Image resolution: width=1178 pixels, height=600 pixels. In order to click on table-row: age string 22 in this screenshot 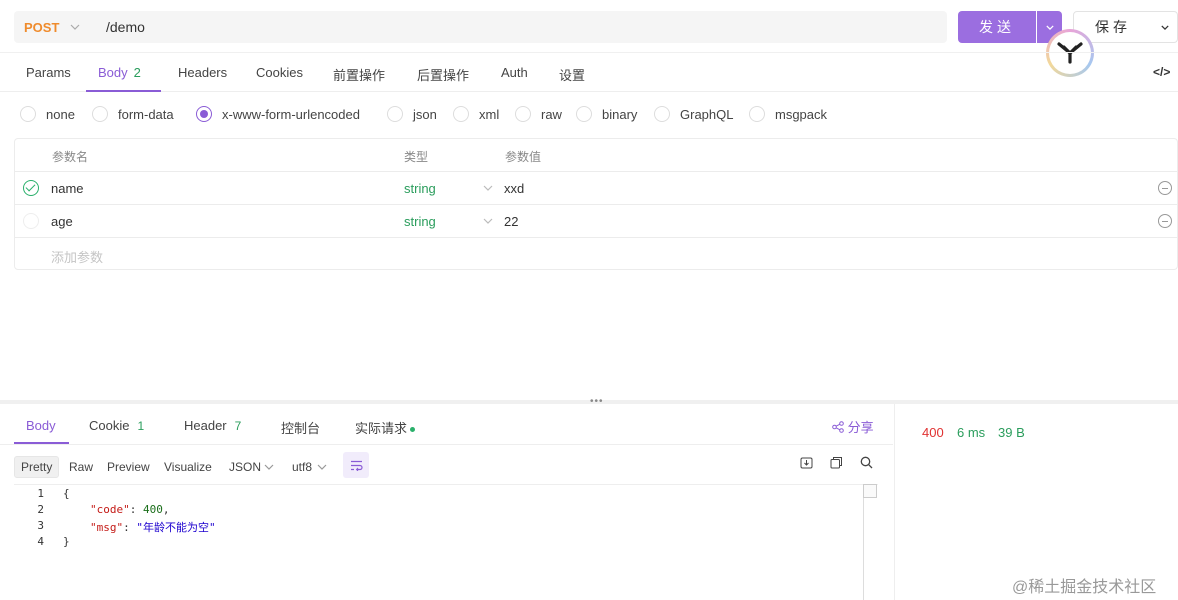, I will do `click(596, 221)`.